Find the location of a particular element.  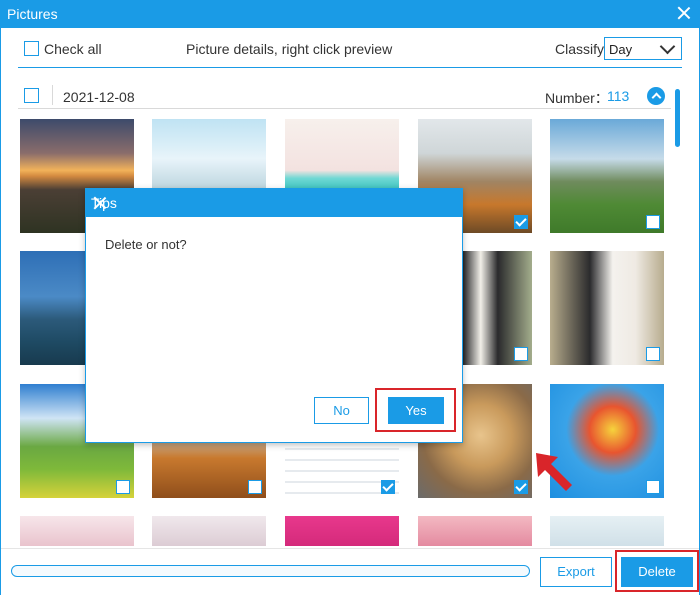

classify-select: Day is located at coordinates (643, 48).